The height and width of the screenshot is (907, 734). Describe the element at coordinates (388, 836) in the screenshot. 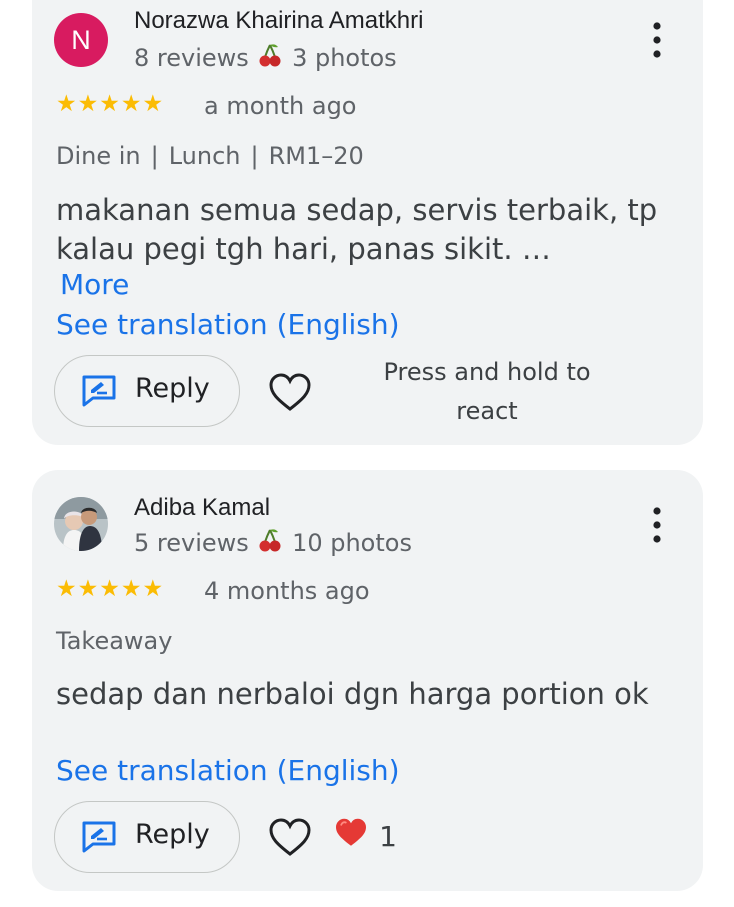

I see `reaction-count: 1` at that location.